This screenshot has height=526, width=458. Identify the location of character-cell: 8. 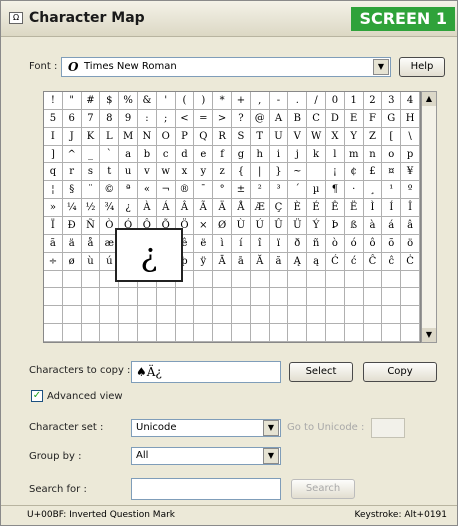
(110, 118).